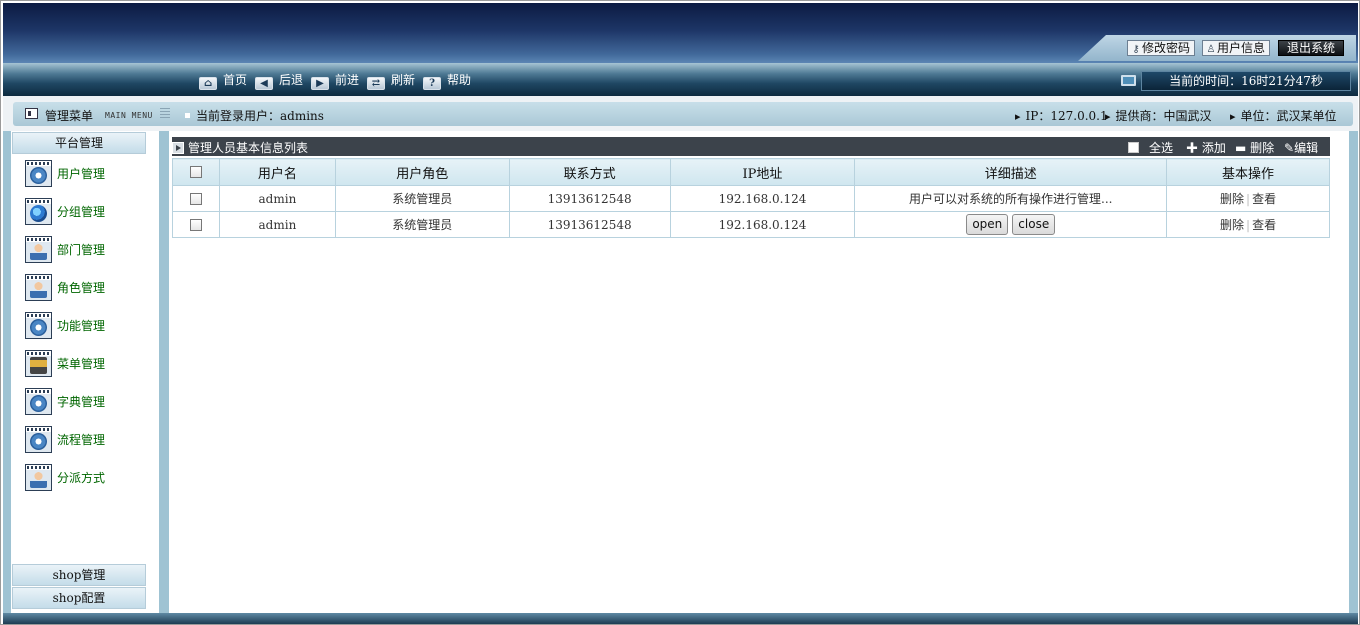 The width and height of the screenshot is (1360, 625). I want to click on nav-toolbar: ⌂ 首页 ◀ 后退 ▶ 前进 ⇄ 刷新 ? 帮助 当前的时间：16时21分47秒, so click(680, 79).